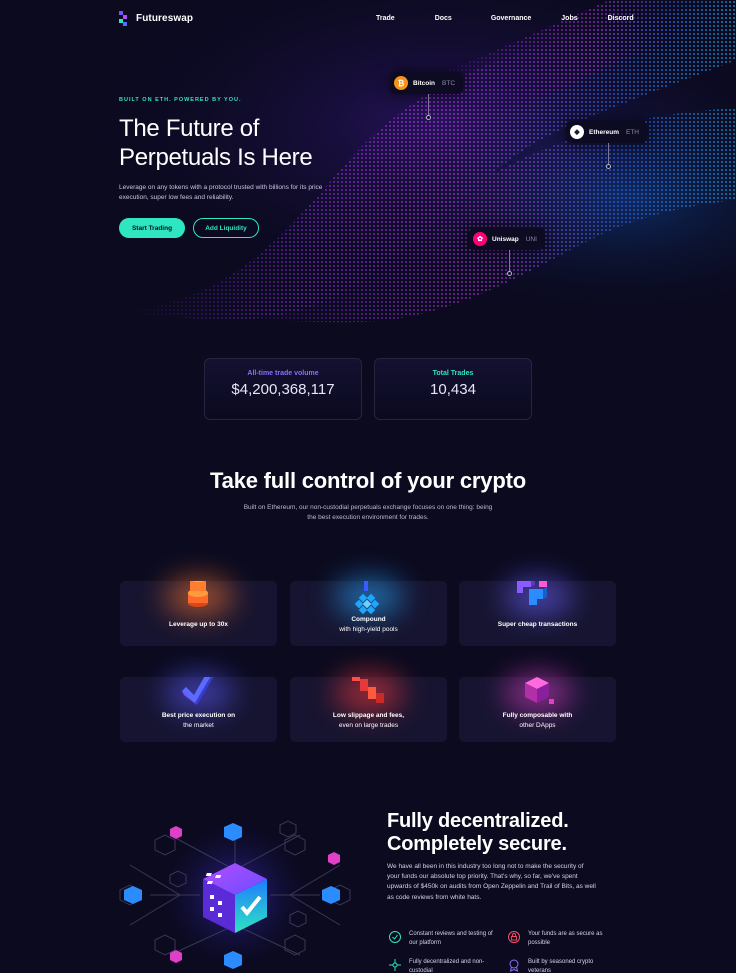 Image resolution: width=736 pixels, height=973 pixels. I want to click on feature-card-best-price: Best price execution on the market, so click(198, 707).